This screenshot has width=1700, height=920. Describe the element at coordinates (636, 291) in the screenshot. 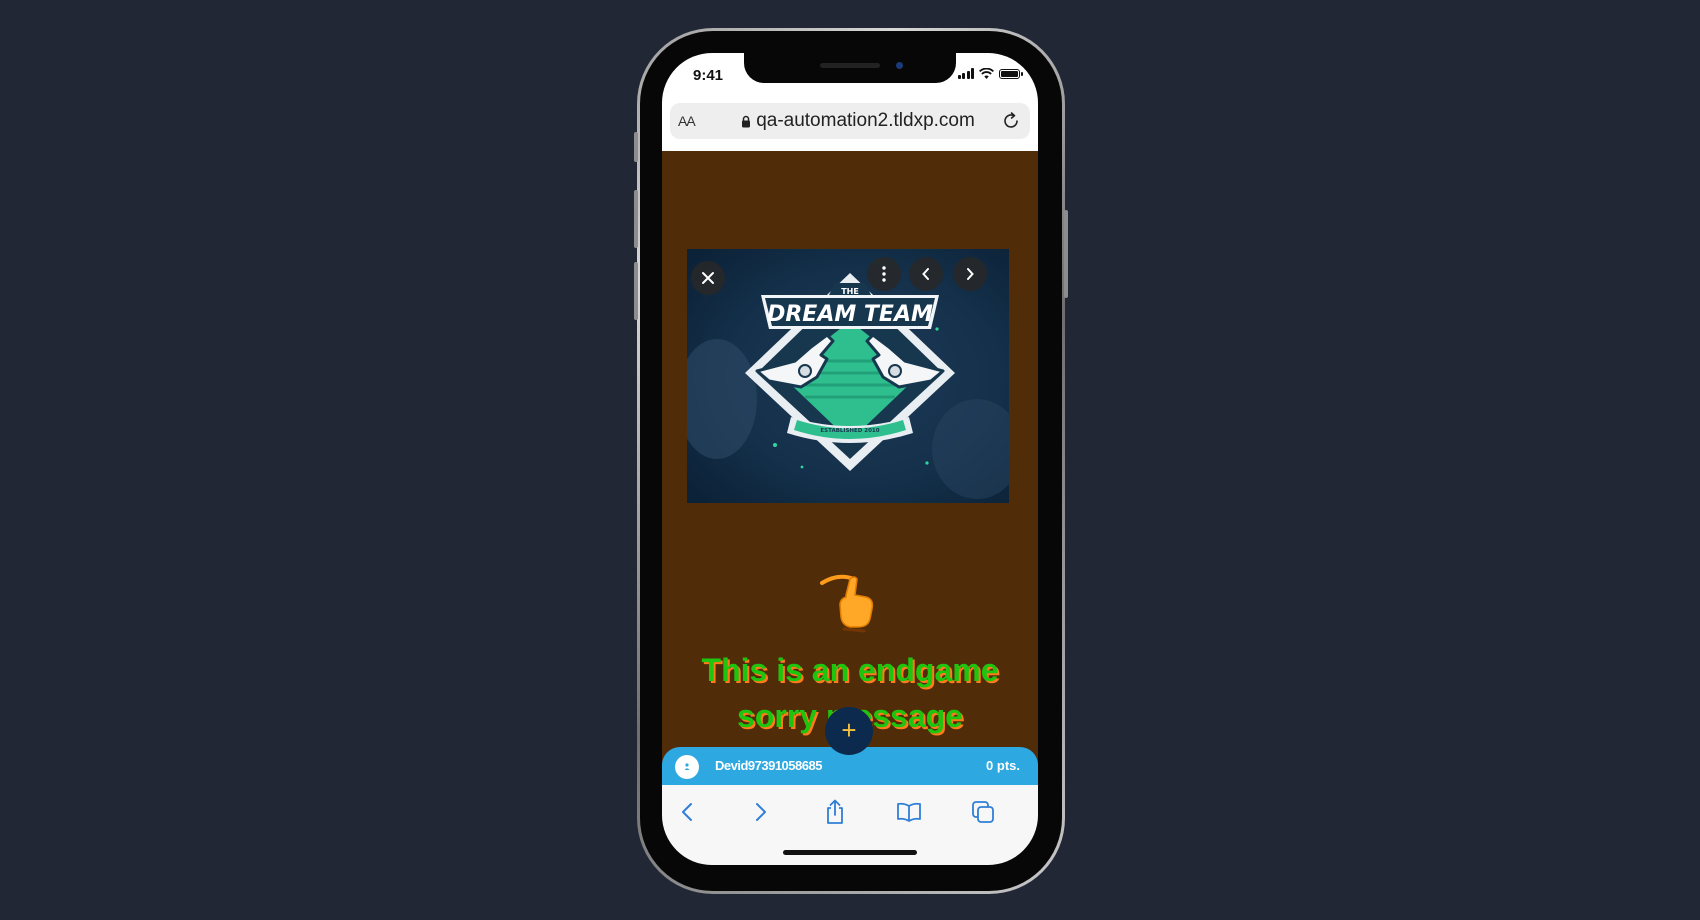

I see `volume-down-button` at that location.